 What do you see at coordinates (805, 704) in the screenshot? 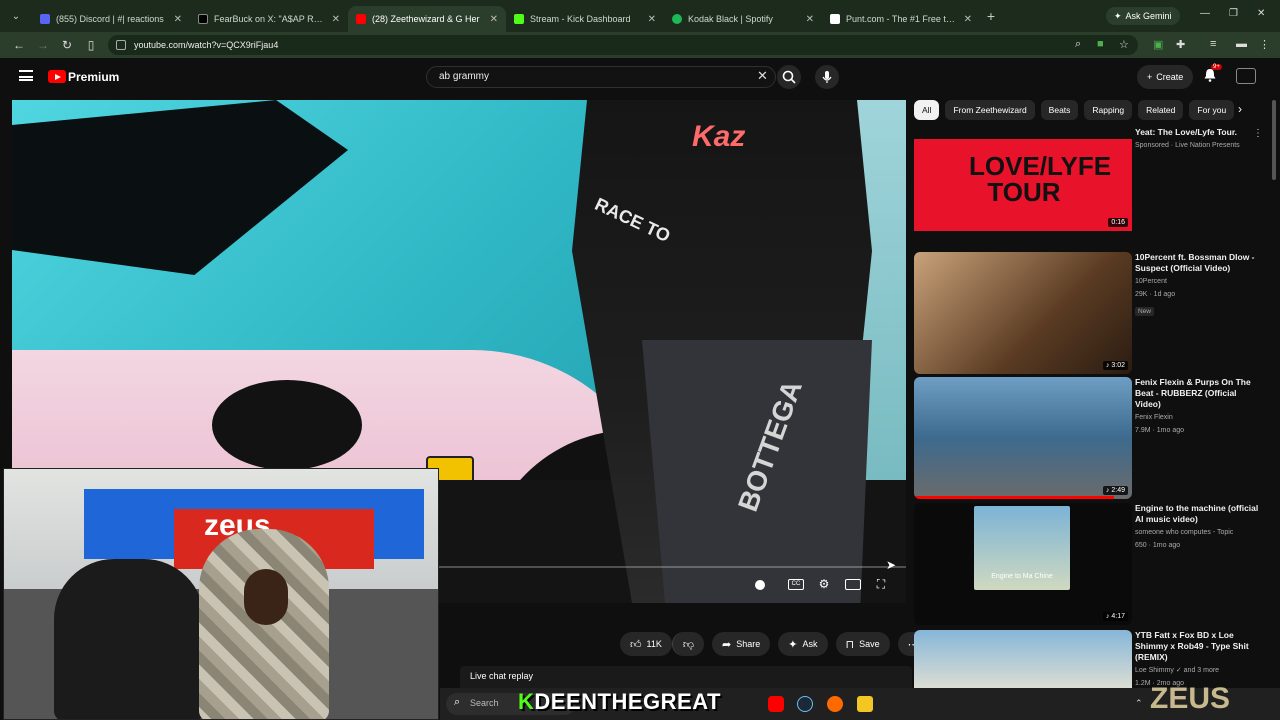
I see `steam-taskbar-icon` at bounding box center [805, 704].